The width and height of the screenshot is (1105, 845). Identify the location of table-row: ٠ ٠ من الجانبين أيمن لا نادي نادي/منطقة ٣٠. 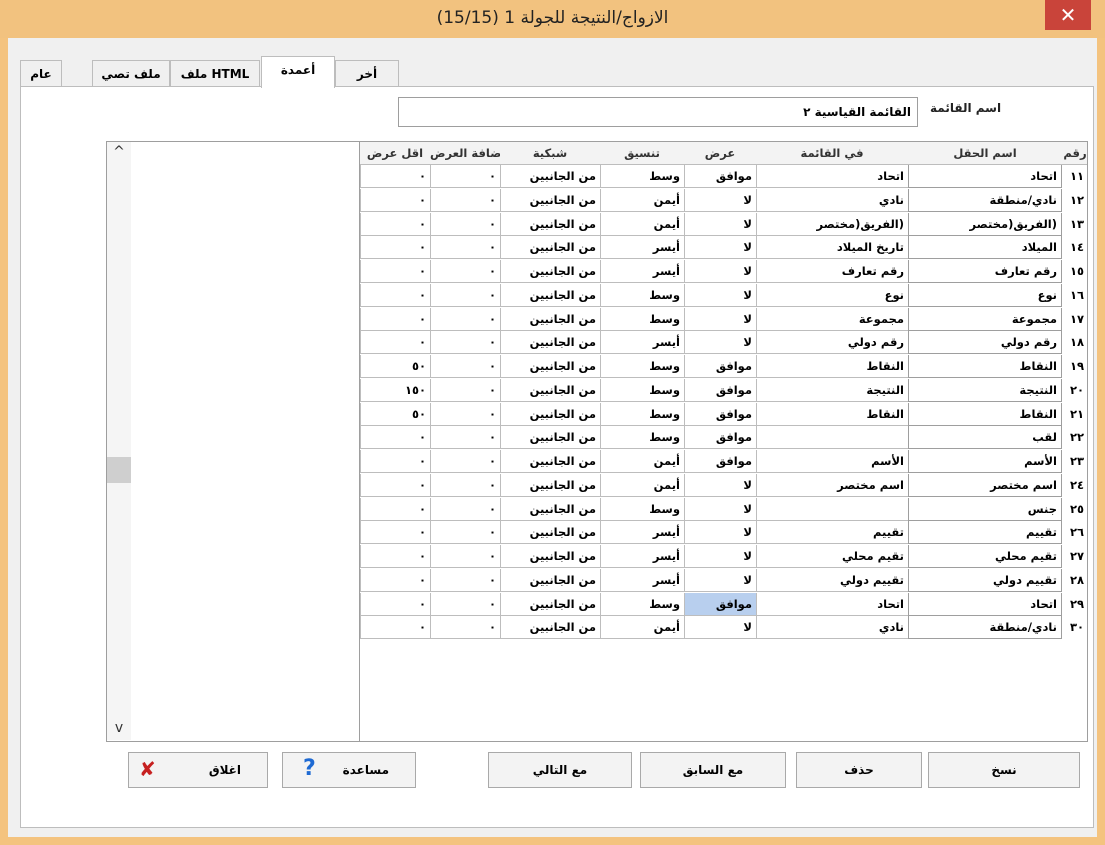
(723, 628).